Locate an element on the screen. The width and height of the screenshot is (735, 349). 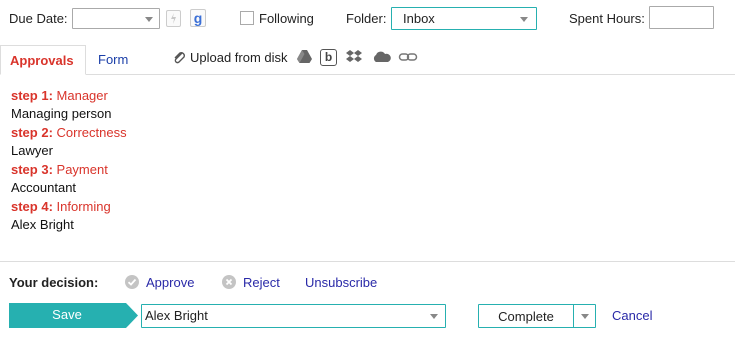
lightning-icon is located at coordinates (173, 18).